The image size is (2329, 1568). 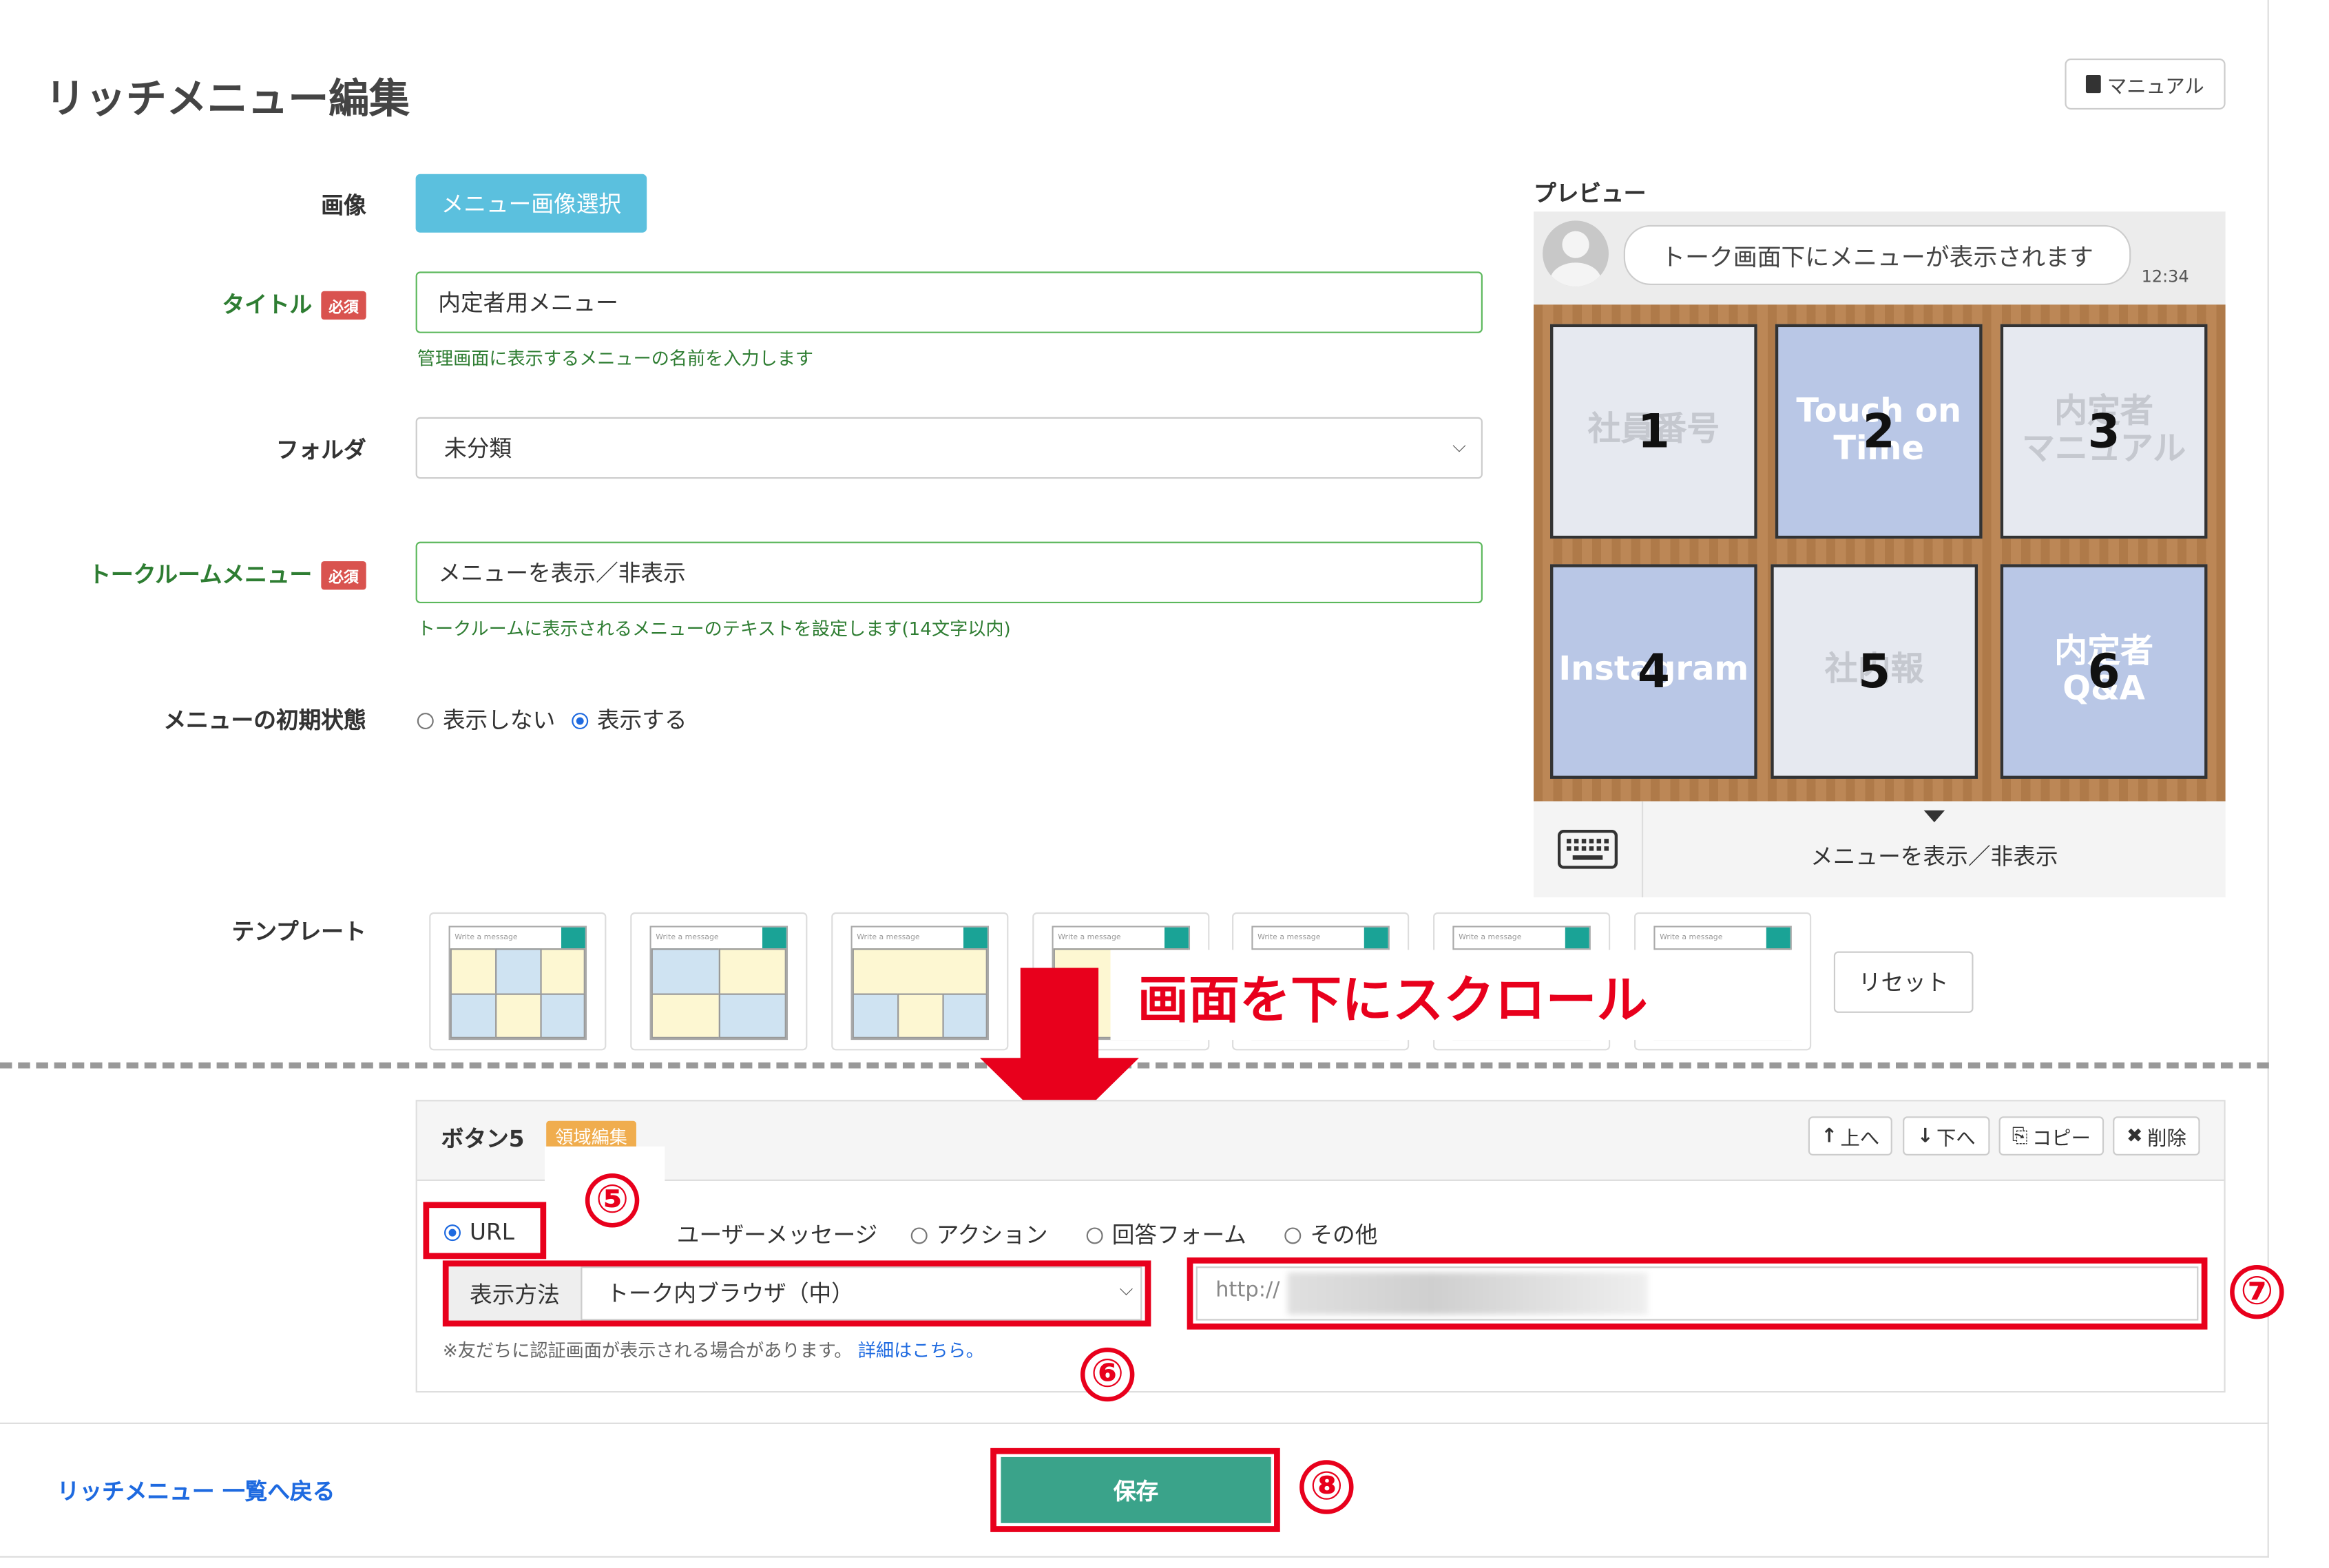 What do you see at coordinates (1134, 1423) in the screenshot?
I see `footer-divider` at bounding box center [1134, 1423].